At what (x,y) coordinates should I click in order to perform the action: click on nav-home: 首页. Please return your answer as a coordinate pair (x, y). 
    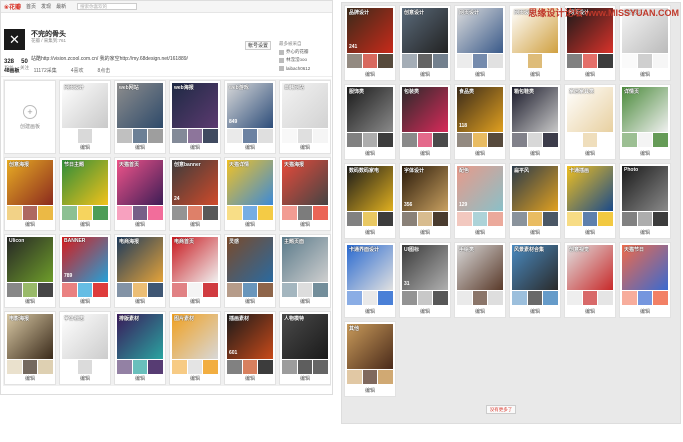
    Looking at the image, I should click on (31, 6).